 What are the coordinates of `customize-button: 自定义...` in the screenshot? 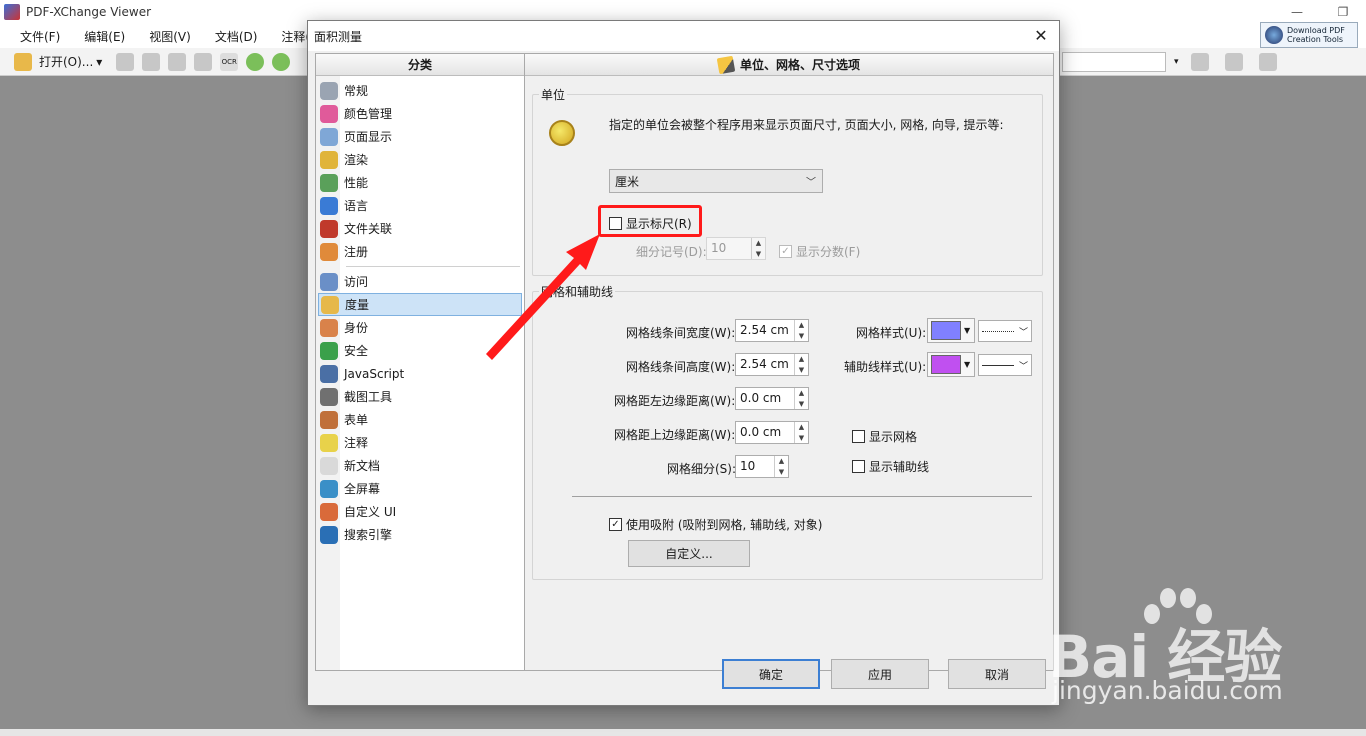 It's located at (689, 553).